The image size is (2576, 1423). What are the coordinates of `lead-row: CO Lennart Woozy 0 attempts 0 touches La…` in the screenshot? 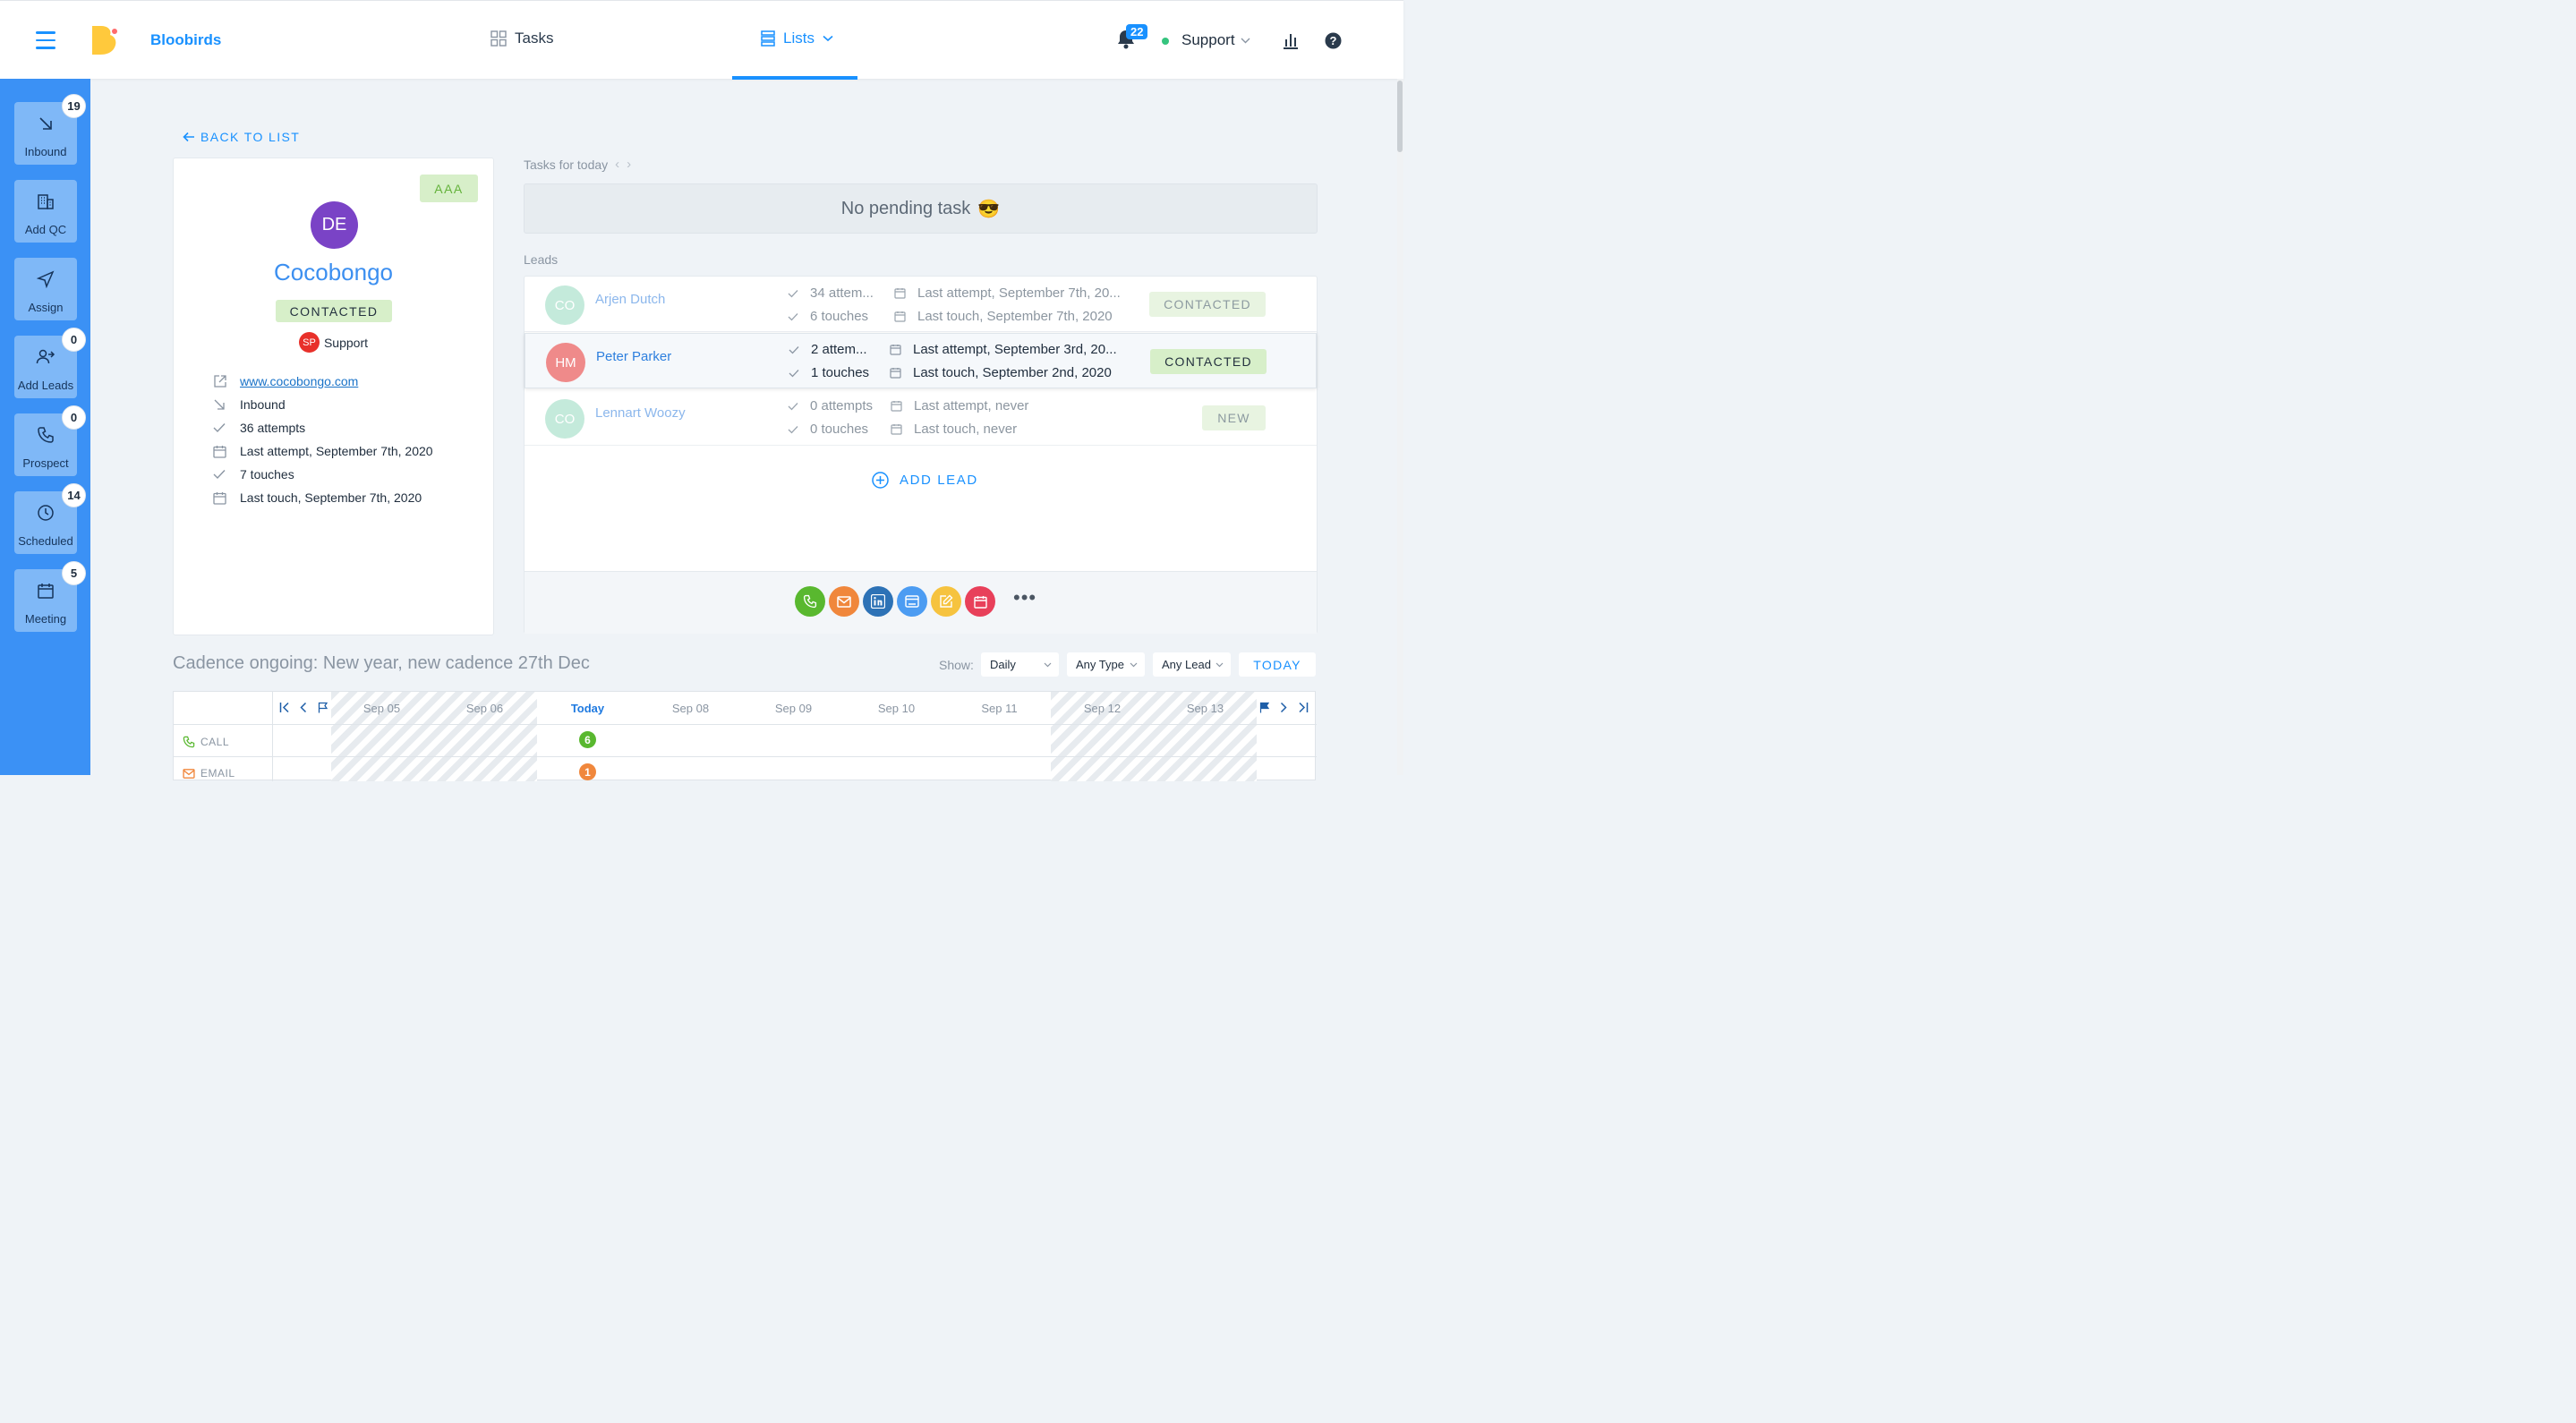 It's located at (921, 418).